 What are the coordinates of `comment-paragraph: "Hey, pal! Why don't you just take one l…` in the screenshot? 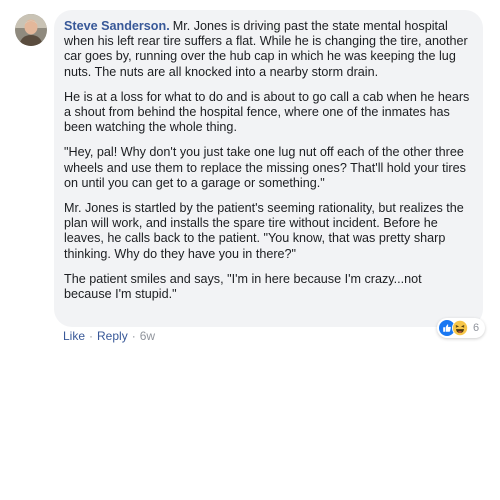 It's located at (265, 167).